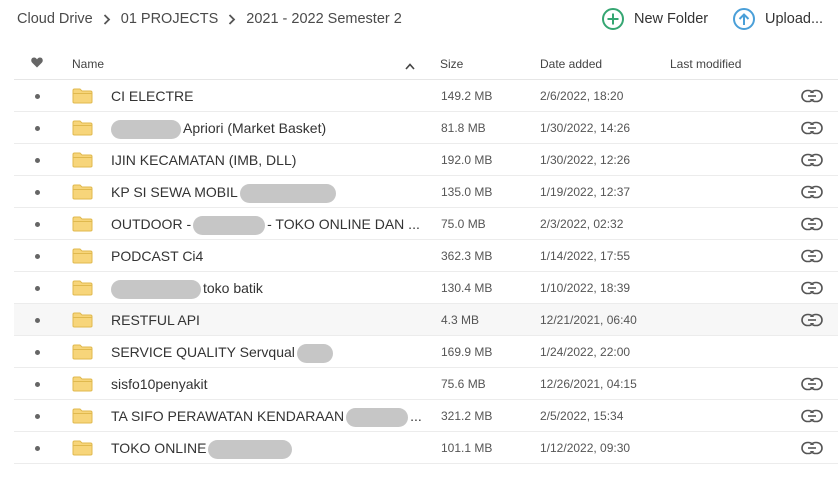  I want to click on file-name: Apriori (Market Basket), so click(218, 129).